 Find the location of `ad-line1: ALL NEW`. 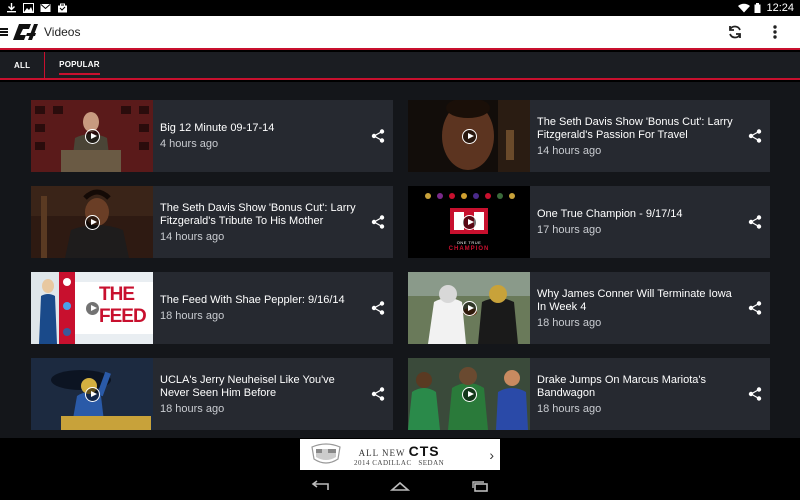

ad-line1: ALL NEW is located at coordinates (382, 452).